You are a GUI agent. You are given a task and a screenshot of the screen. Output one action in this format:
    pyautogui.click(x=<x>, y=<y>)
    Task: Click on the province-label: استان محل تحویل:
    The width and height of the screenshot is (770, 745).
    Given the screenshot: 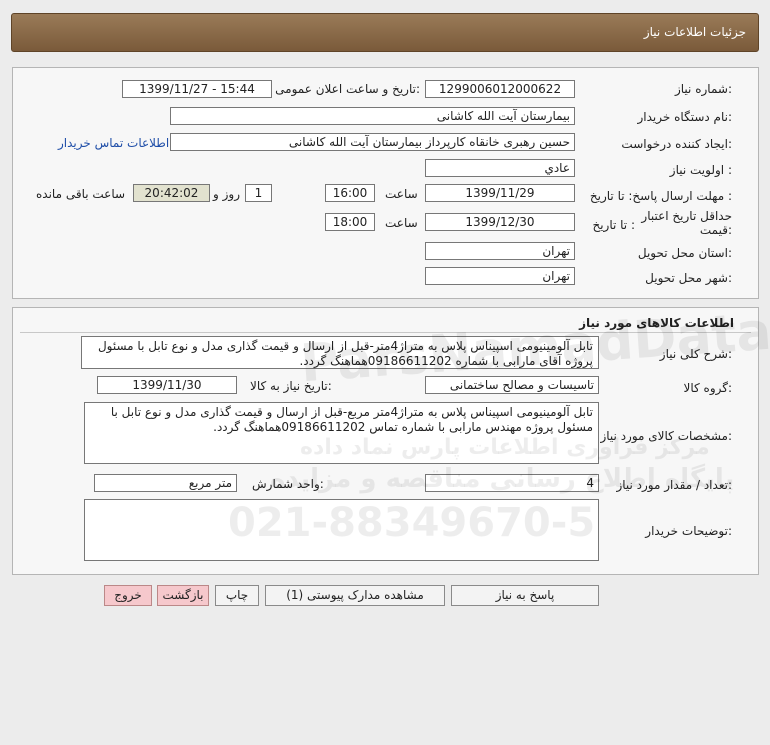 What is the action you would take?
    pyautogui.click(x=684, y=253)
    